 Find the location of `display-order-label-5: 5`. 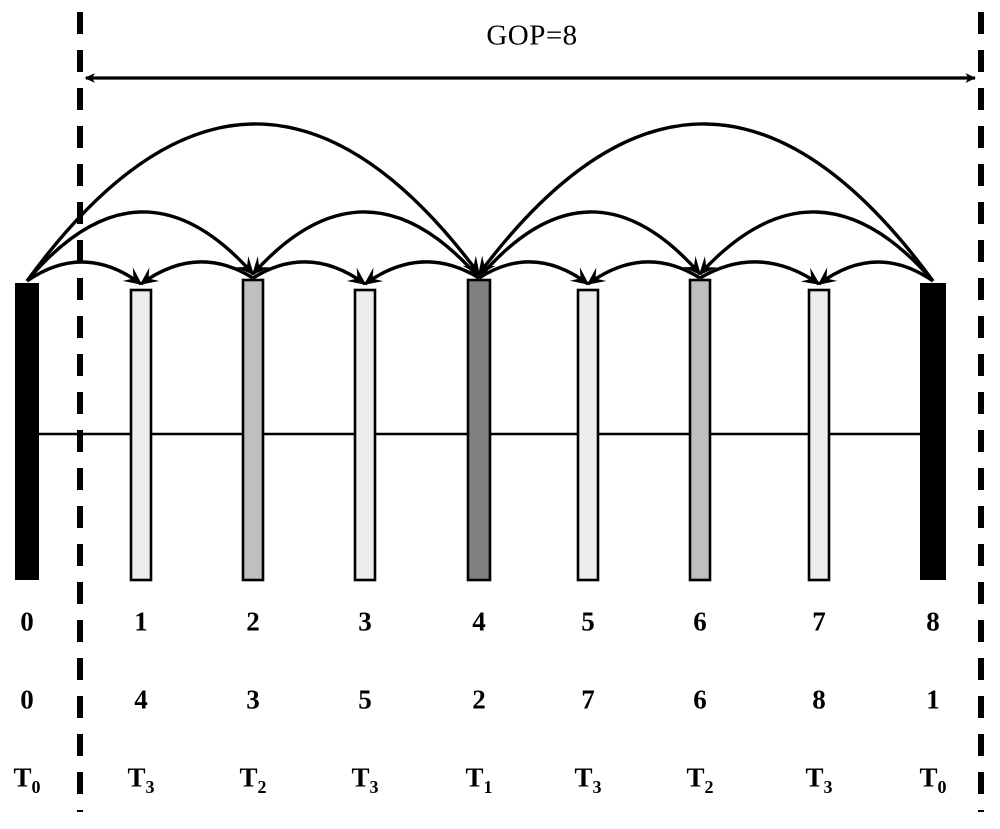

display-order-label-5: 5 is located at coordinates (588, 621).